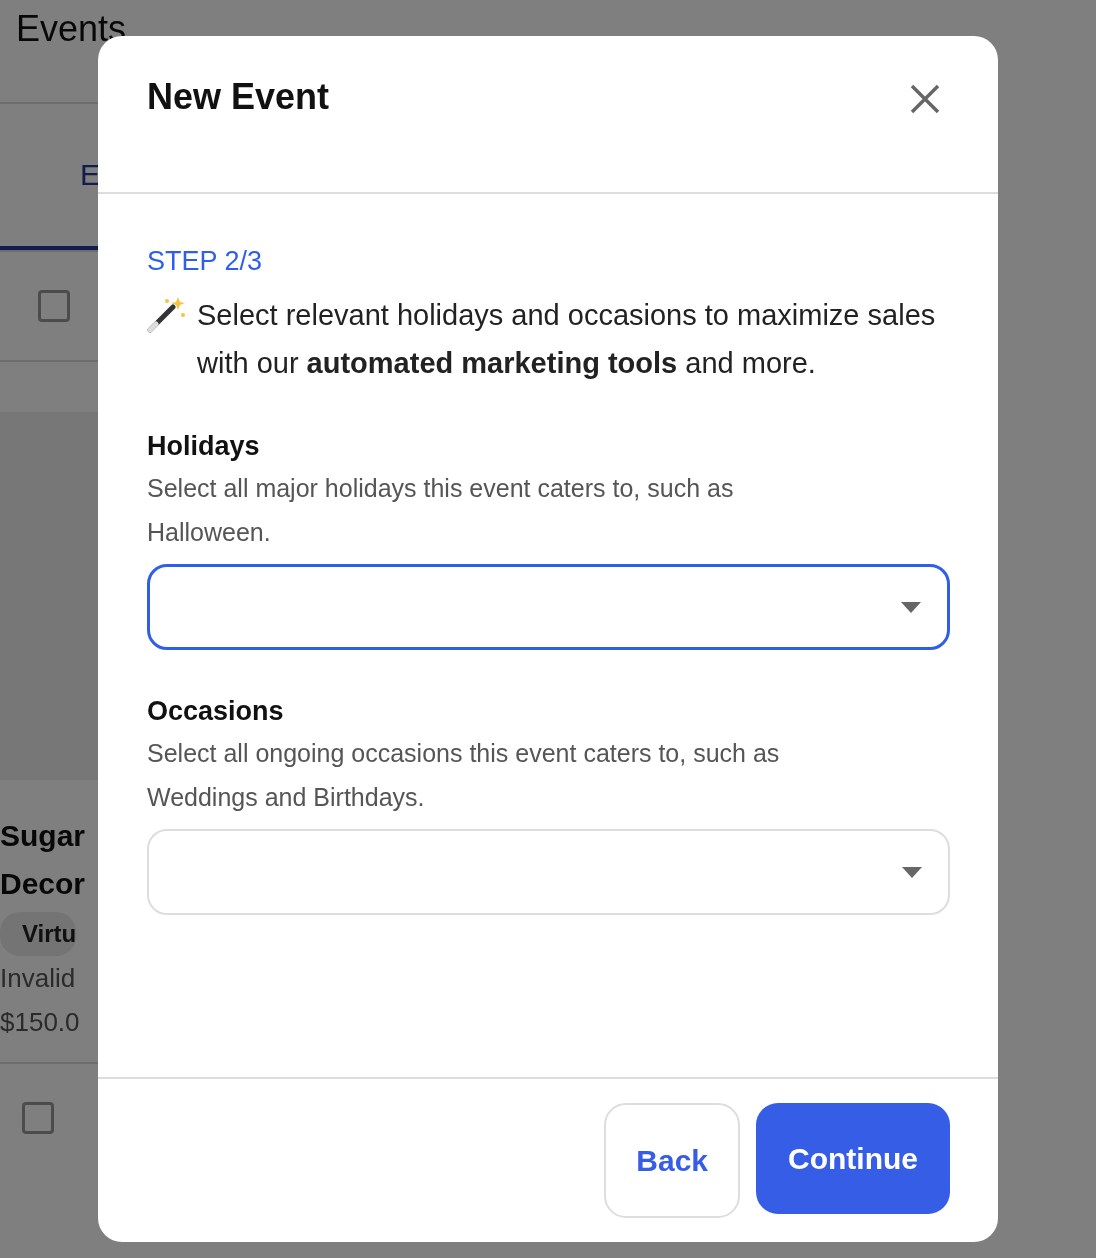  What do you see at coordinates (925, 99) in the screenshot?
I see `close-icon` at bounding box center [925, 99].